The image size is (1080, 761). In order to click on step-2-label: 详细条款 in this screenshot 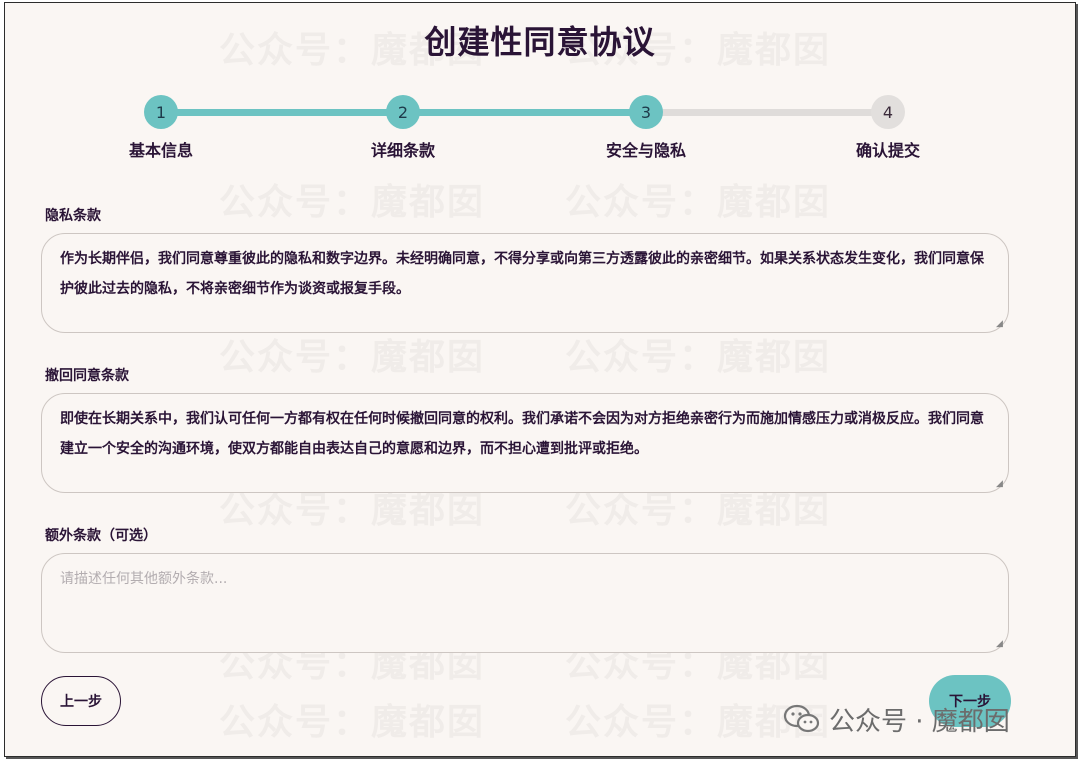, I will do `click(402, 150)`.